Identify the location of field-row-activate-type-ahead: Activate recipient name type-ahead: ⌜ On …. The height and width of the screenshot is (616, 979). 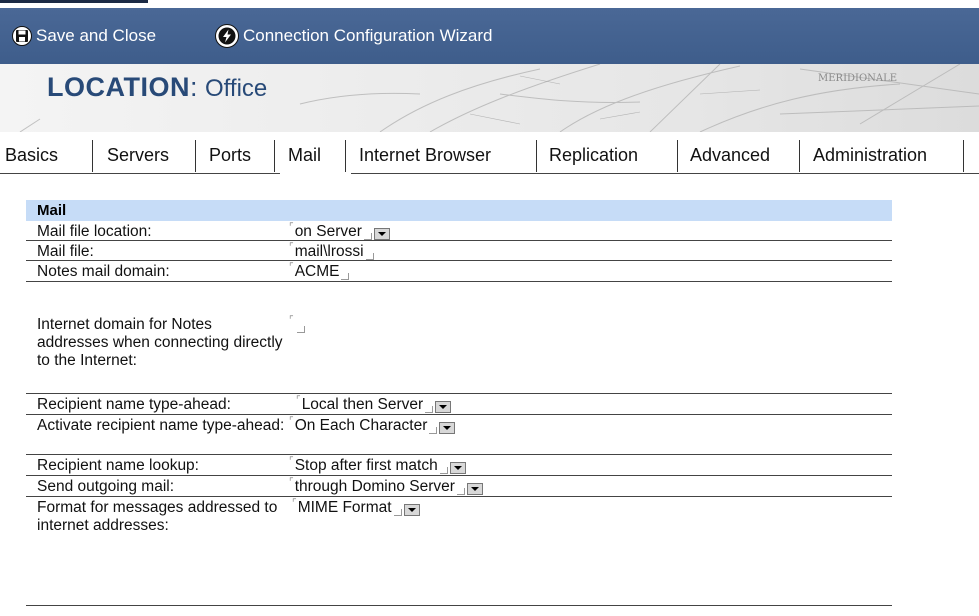
(459, 435).